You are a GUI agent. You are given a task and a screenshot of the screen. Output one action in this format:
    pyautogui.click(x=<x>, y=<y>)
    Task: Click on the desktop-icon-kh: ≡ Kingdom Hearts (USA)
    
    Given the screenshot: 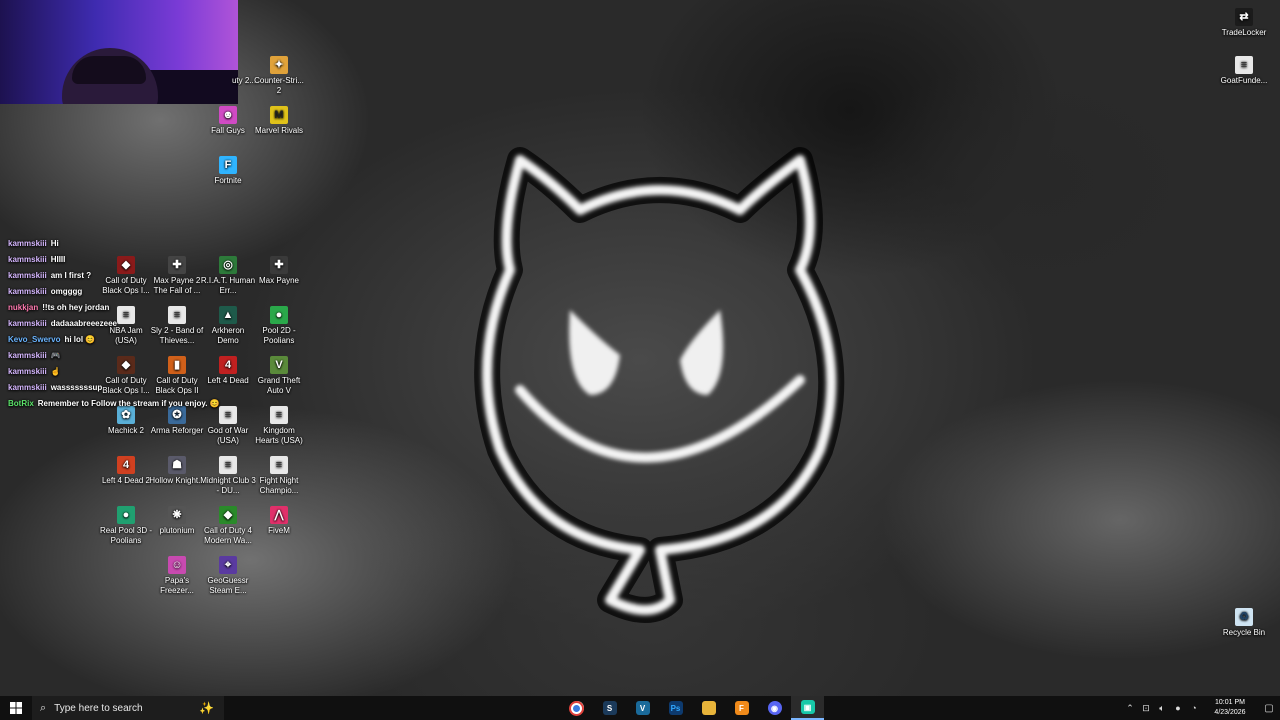 What is the action you would take?
    pyautogui.click(x=279, y=426)
    